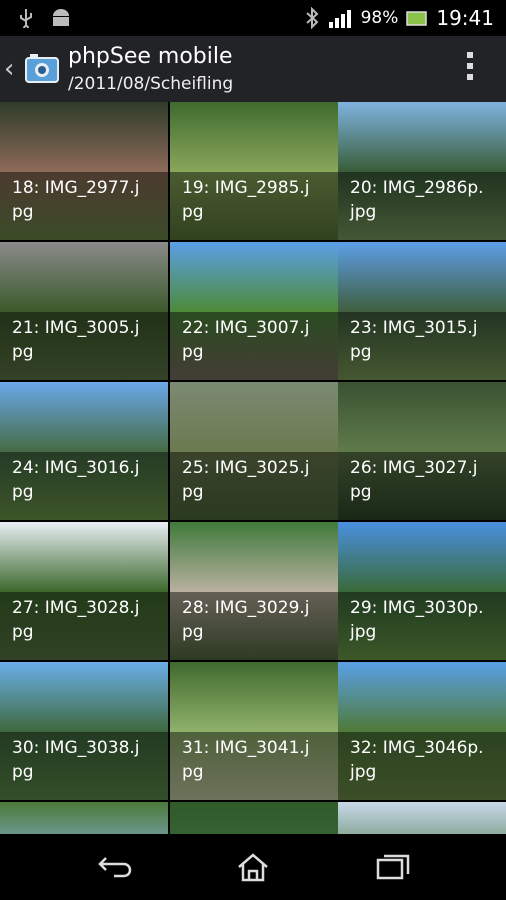 Image resolution: width=506 pixels, height=900 pixels. I want to click on photo-caption: 28: IMG_3029.j pg, so click(254, 626).